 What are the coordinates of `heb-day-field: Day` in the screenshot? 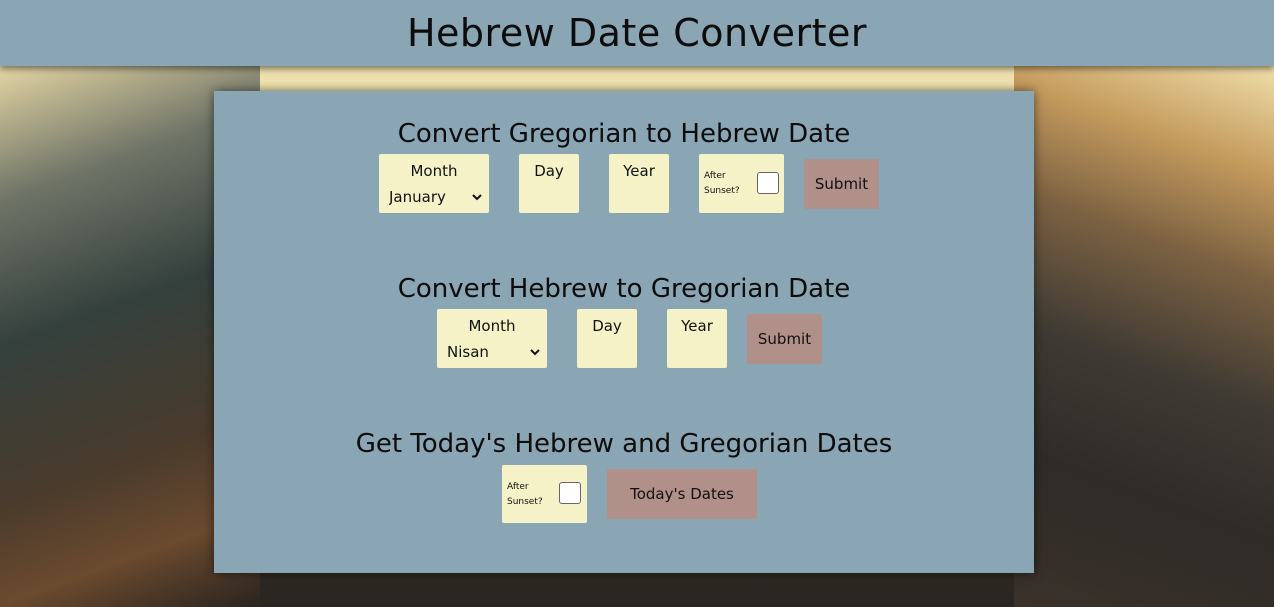 It's located at (607, 338).